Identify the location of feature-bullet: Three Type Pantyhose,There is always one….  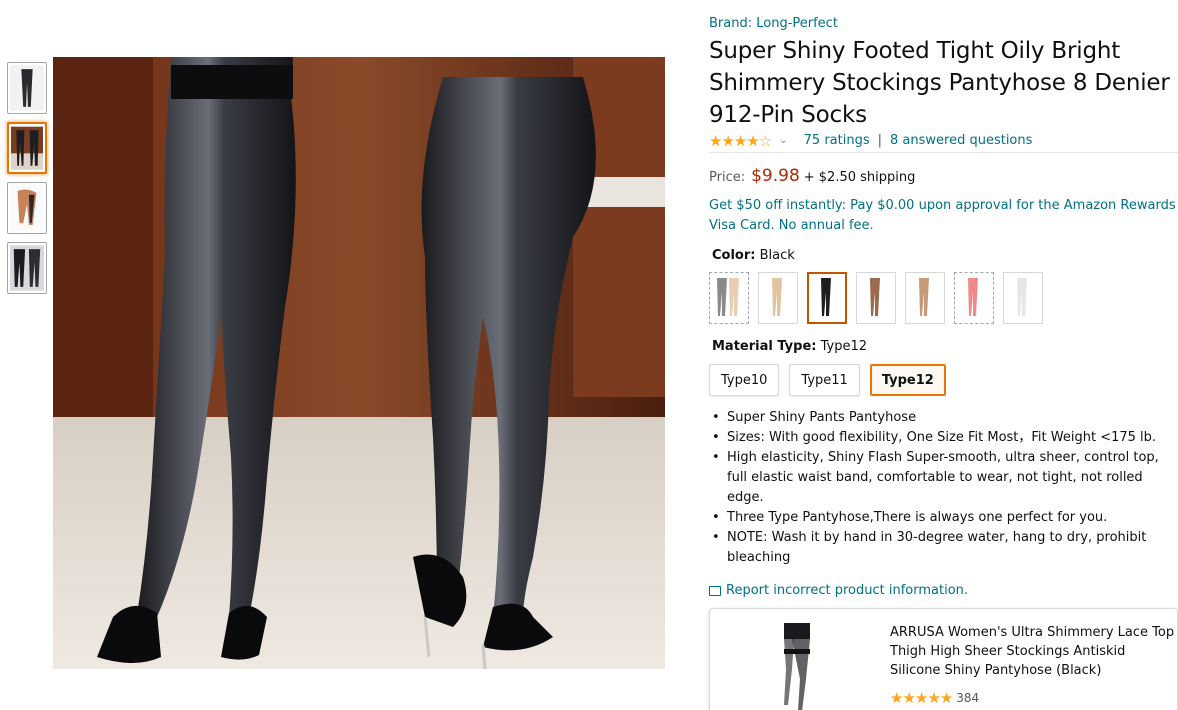
(943, 518).